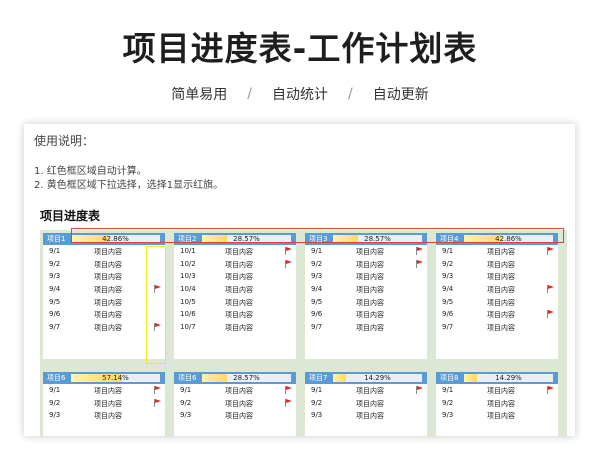 The width and height of the screenshot is (600, 460). I want to click on task-row: 10/6 项目内容, so click(235, 314).